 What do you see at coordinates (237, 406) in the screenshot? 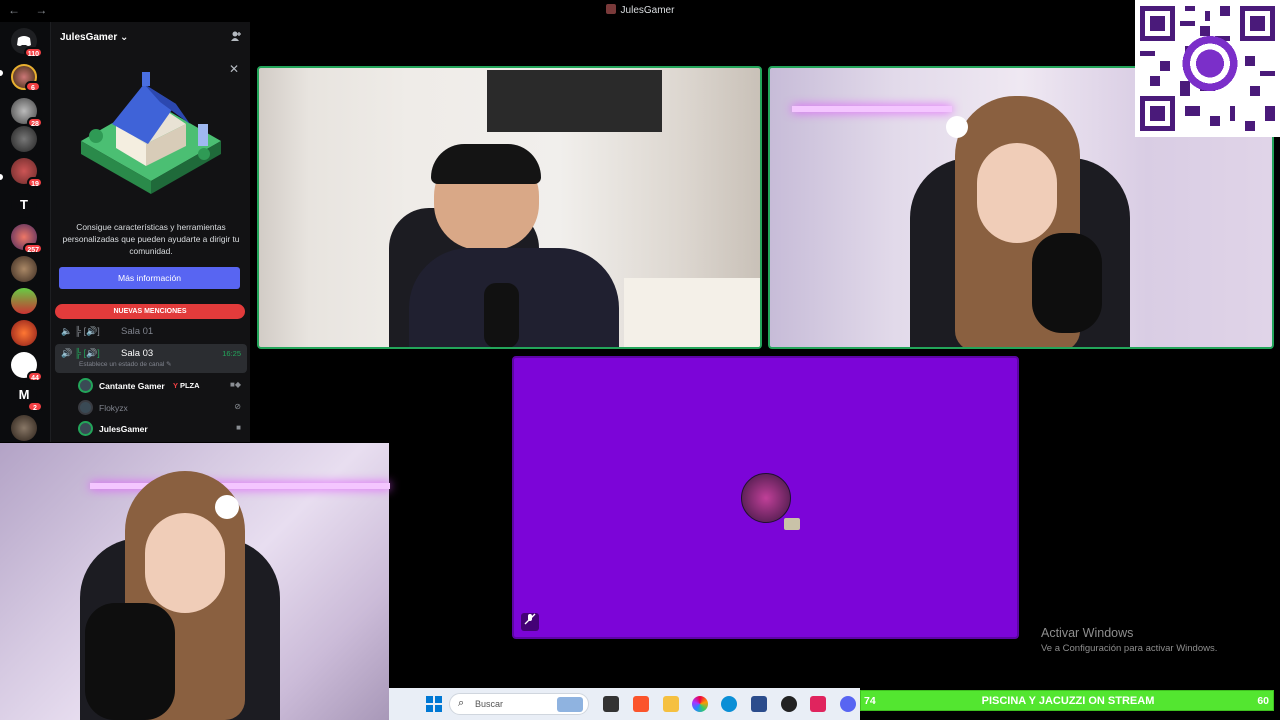
I see `deafened-icon: ⊘` at bounding box center [237, 406].